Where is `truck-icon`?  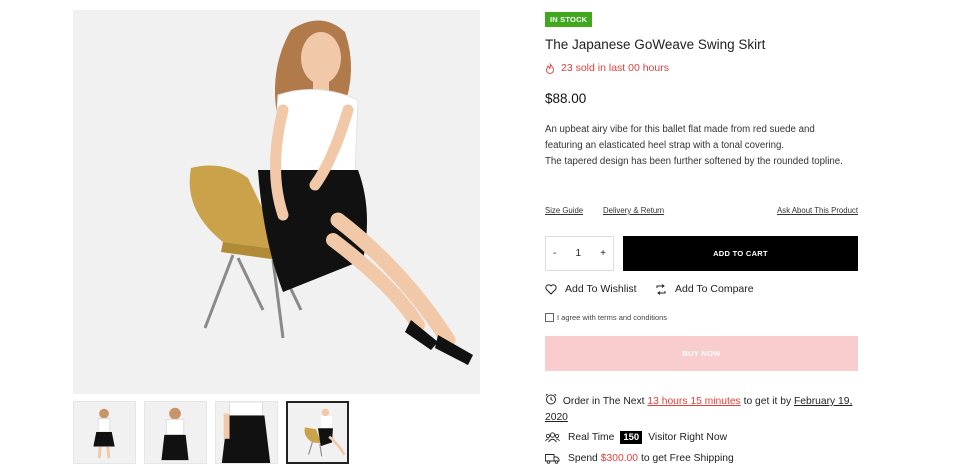
truck-icon is located at coordinates (552, 459).